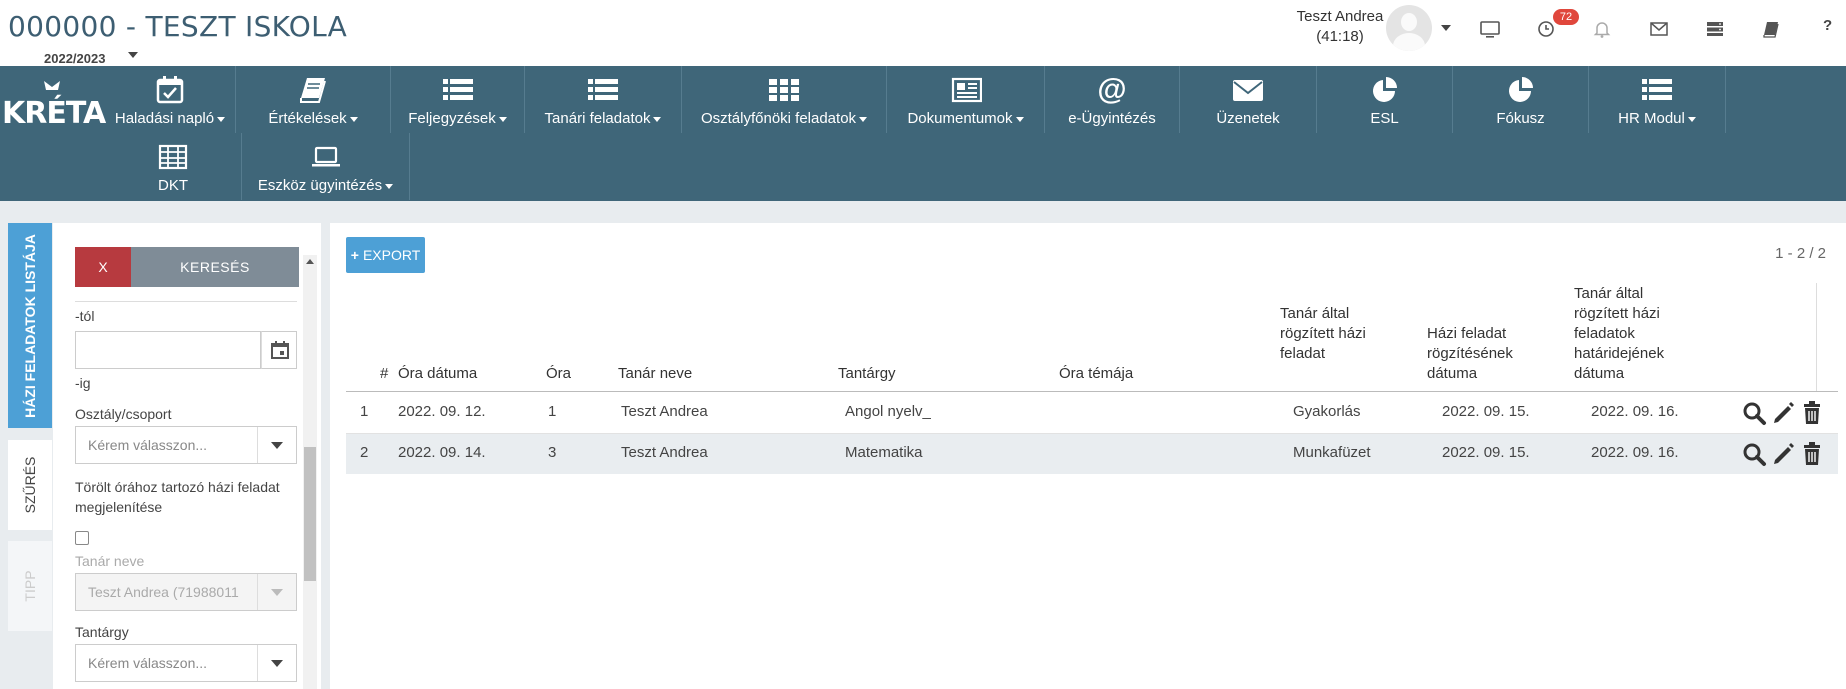  Describe the element at coordinates (53, 105) in the screenshot. I see `kreta-logo: KRÉTA` at that location.